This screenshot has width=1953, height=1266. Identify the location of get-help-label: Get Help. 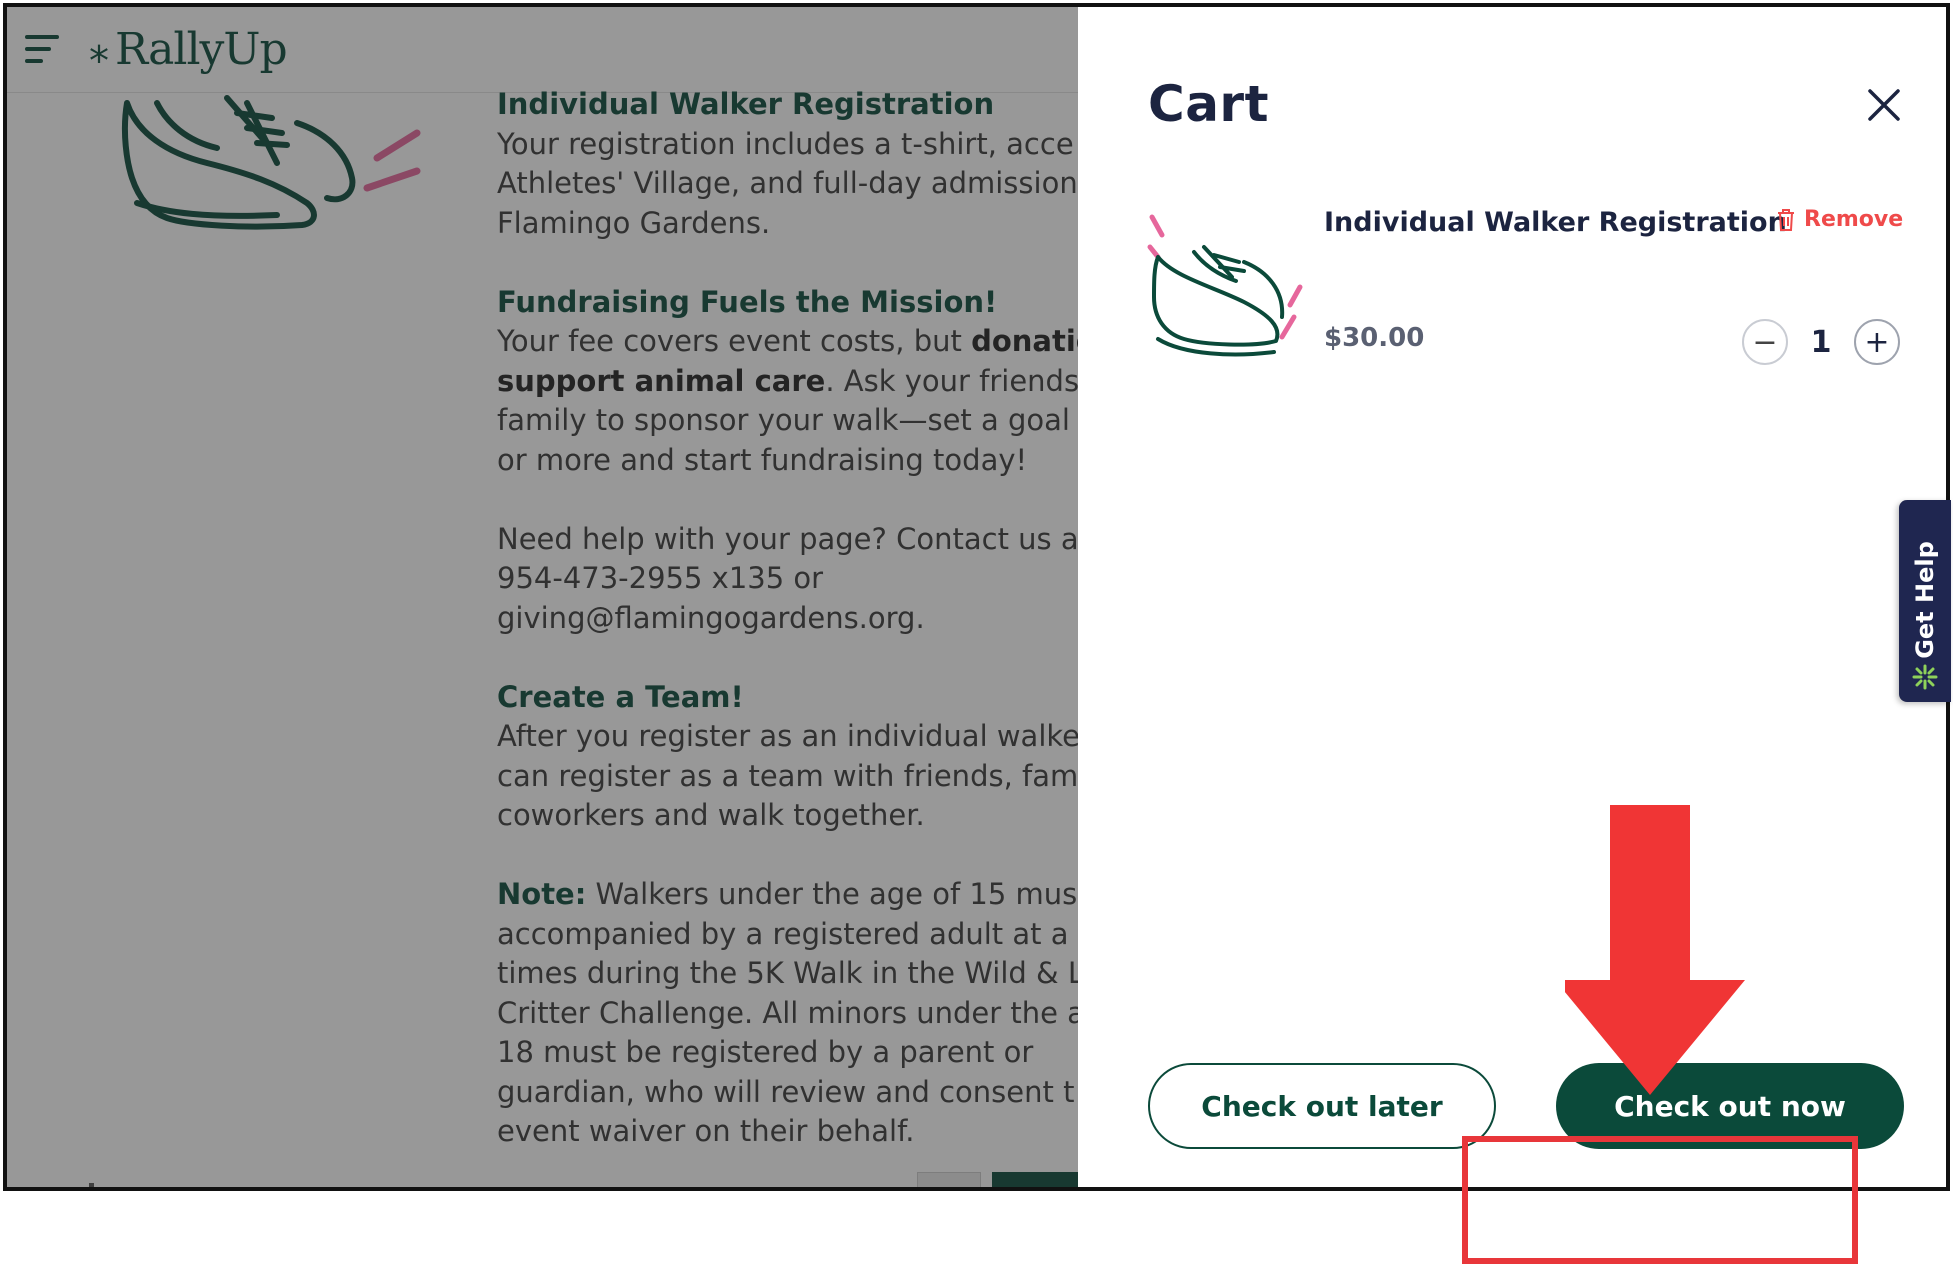
(1925, 600).